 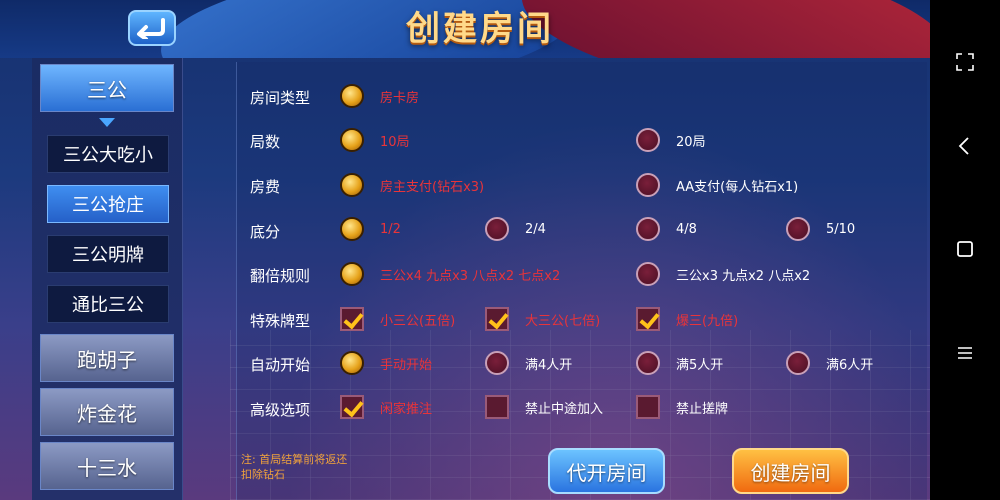 What do you see at coordinates (841, 229) in the screenshot?
I see `option-label: 5/10` at bounding box center [841, 229].